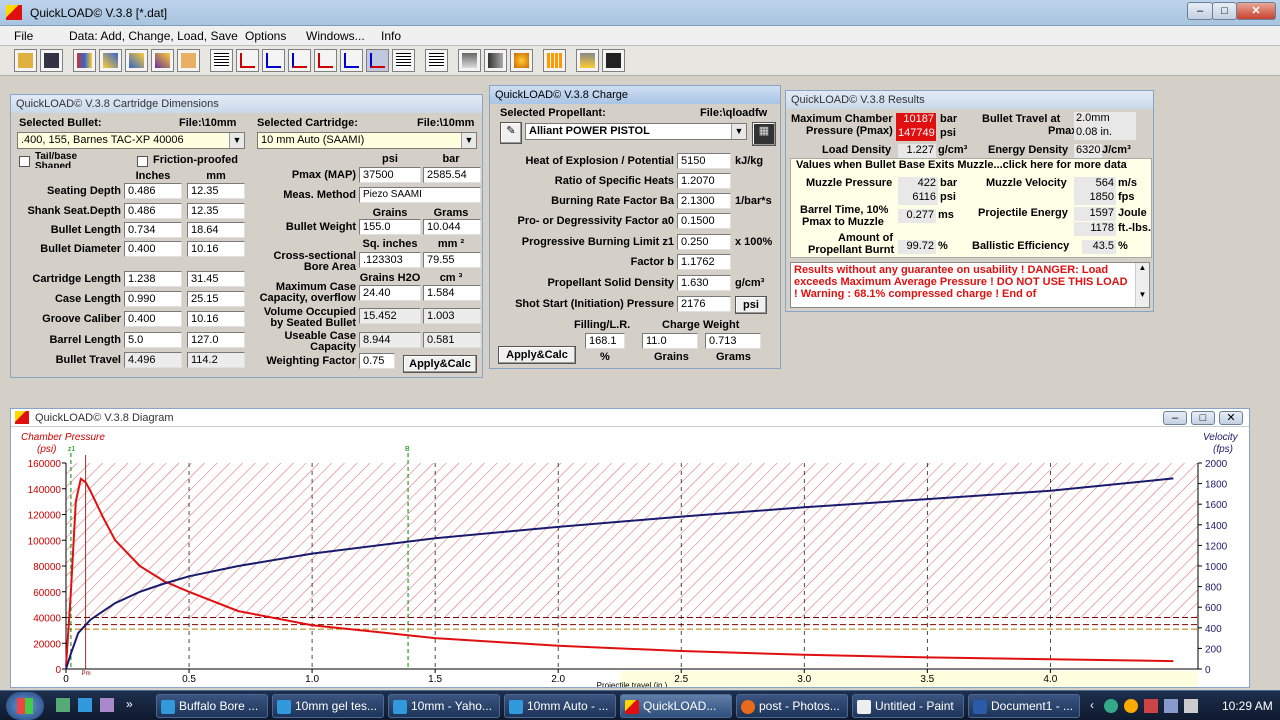  Describe the element at coordinates (403, 60) in the screenshot. I see `list-view-button` at that location.